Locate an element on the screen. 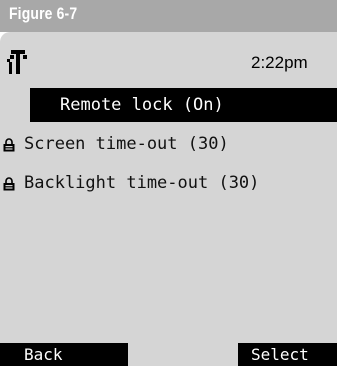 Image resolution: width=337 pixels, height=366 pixels. menu-item-backlight-timeout: Backlight time-out (30) is located at coordinates (168, 183).